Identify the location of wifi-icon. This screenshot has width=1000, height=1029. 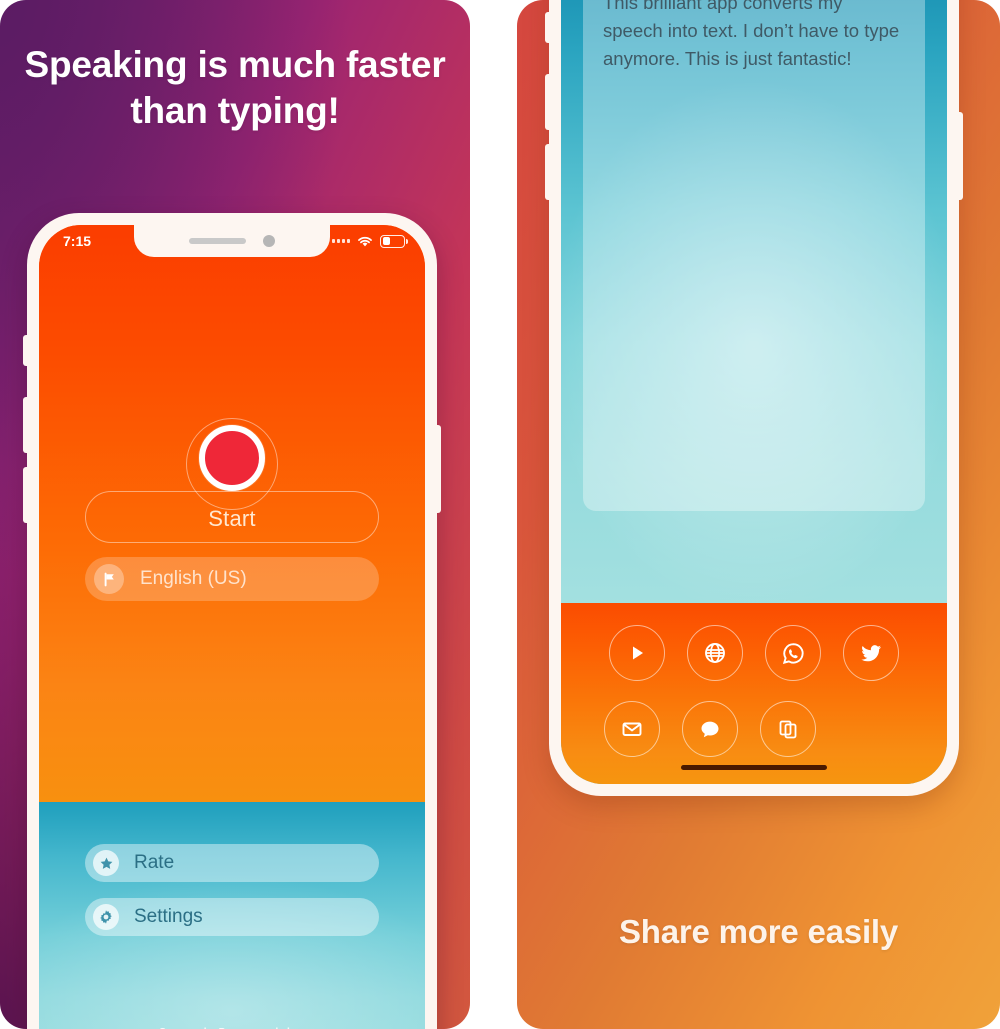
(365, 241).